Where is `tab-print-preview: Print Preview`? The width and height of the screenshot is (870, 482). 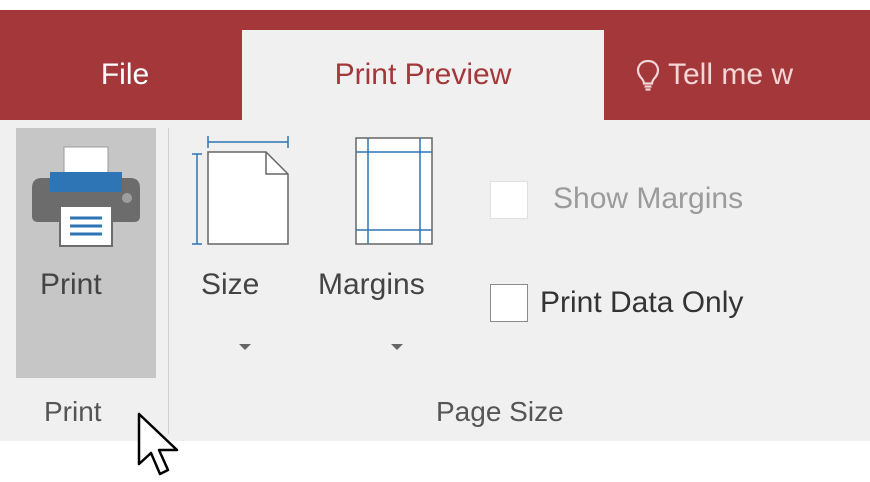 tab-print-preview: Print Preview is located at coordinates (423, 75).